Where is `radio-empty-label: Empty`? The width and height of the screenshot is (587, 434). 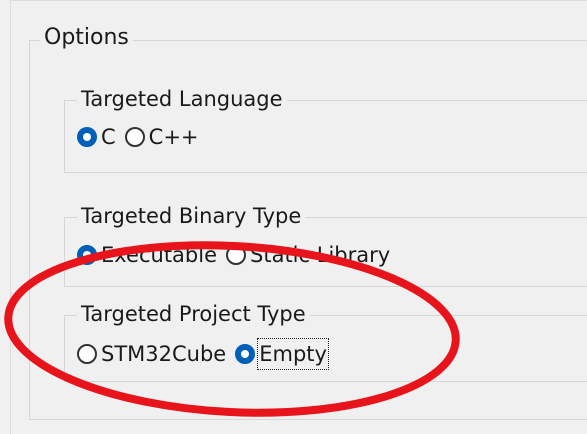 radio-empty-label: Empty is located at coordinates (293, 354).